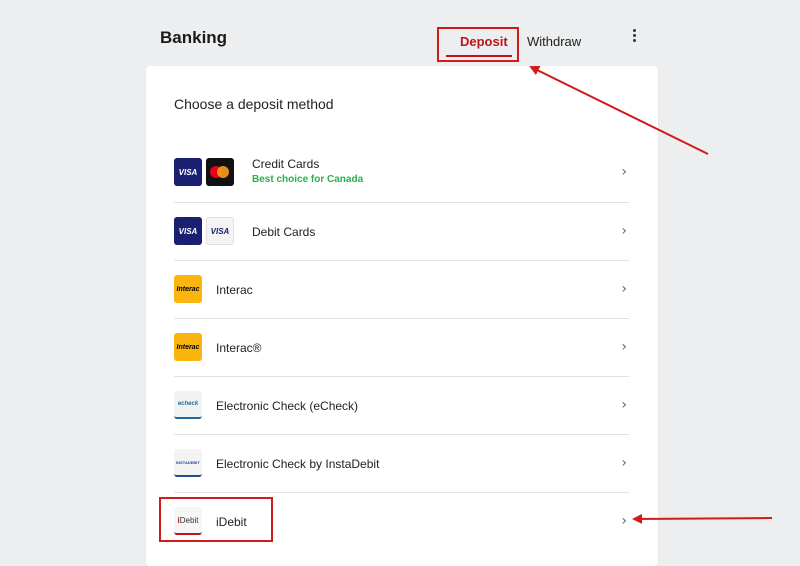 The image size is (800, 566). Describe the element at coordinates (619, 110) in the screenshot. I see `annotation-arrow-deposit` at that location.